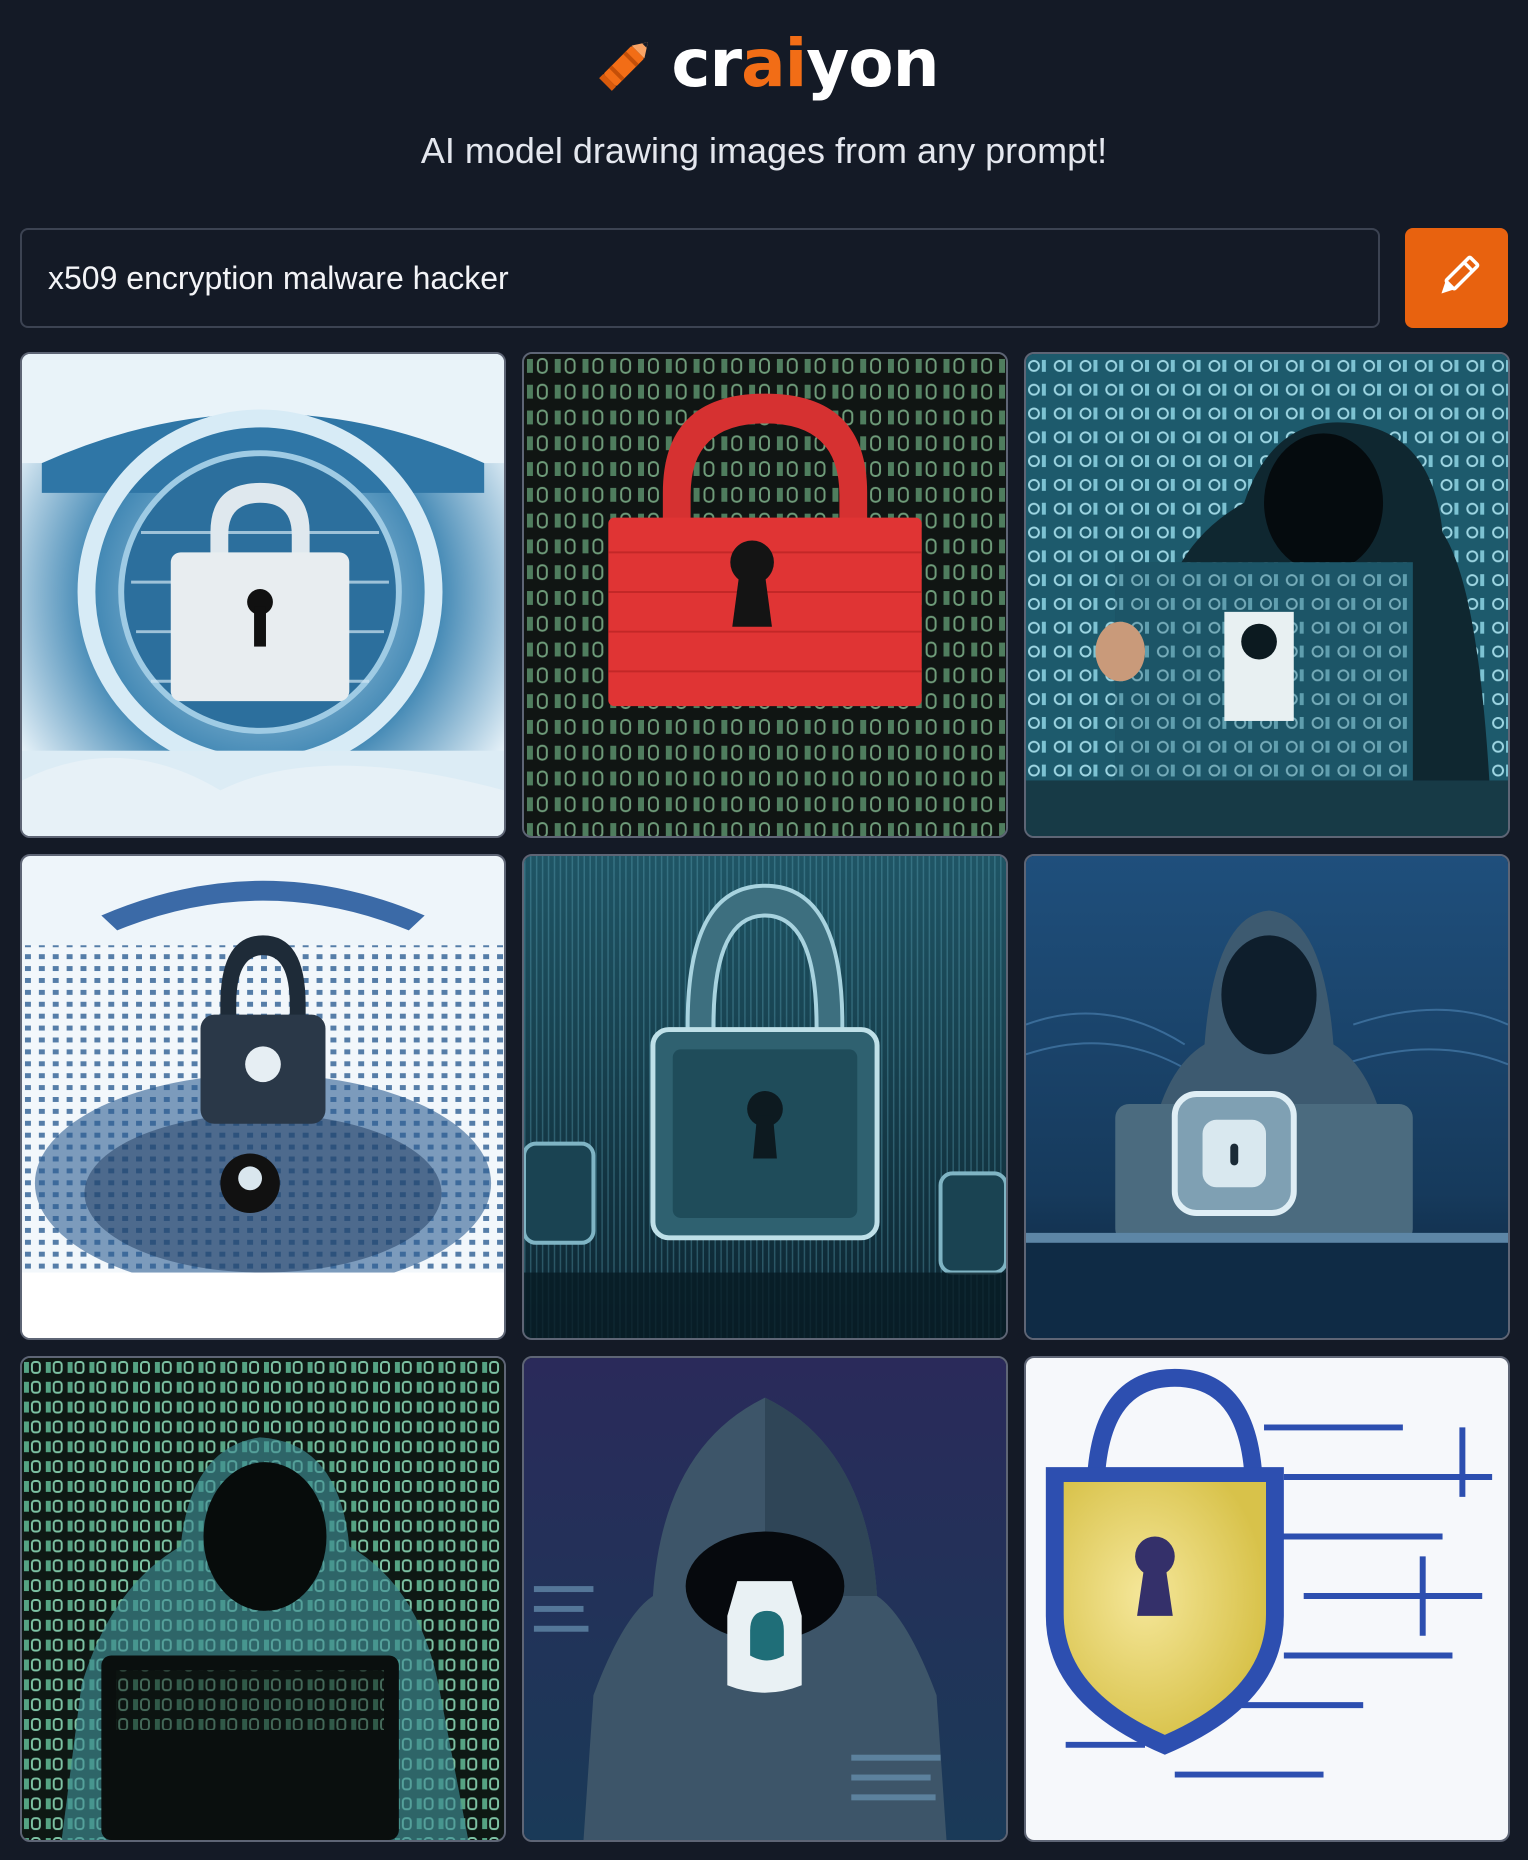  What do you see at coordinates (706, 63) in the screenshot?
I see `brand-name-prefix: cr` at bounding box center [706, 63].